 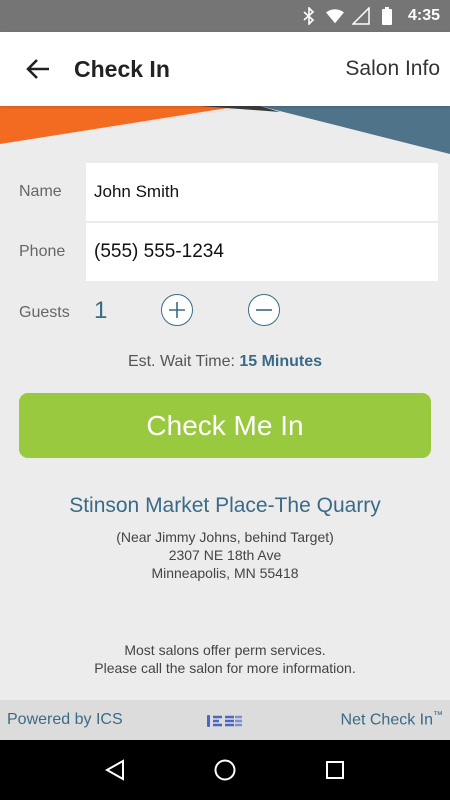 What do you see at coordinates (225, 537) in the screenshot?
I see `address-line-1: (Near Jimmy Johns, behind Target)` at bounding box center [225, 537].